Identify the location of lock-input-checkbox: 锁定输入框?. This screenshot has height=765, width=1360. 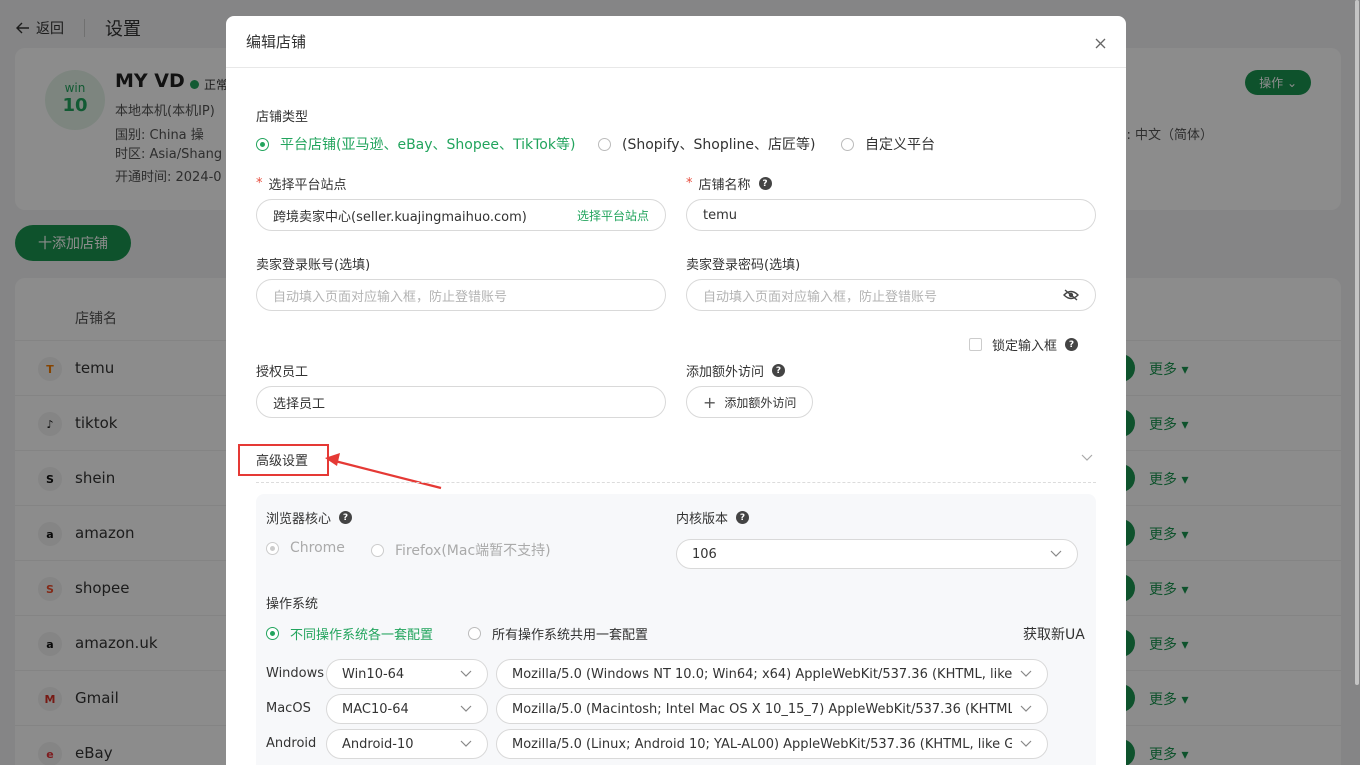
(1024, 344).